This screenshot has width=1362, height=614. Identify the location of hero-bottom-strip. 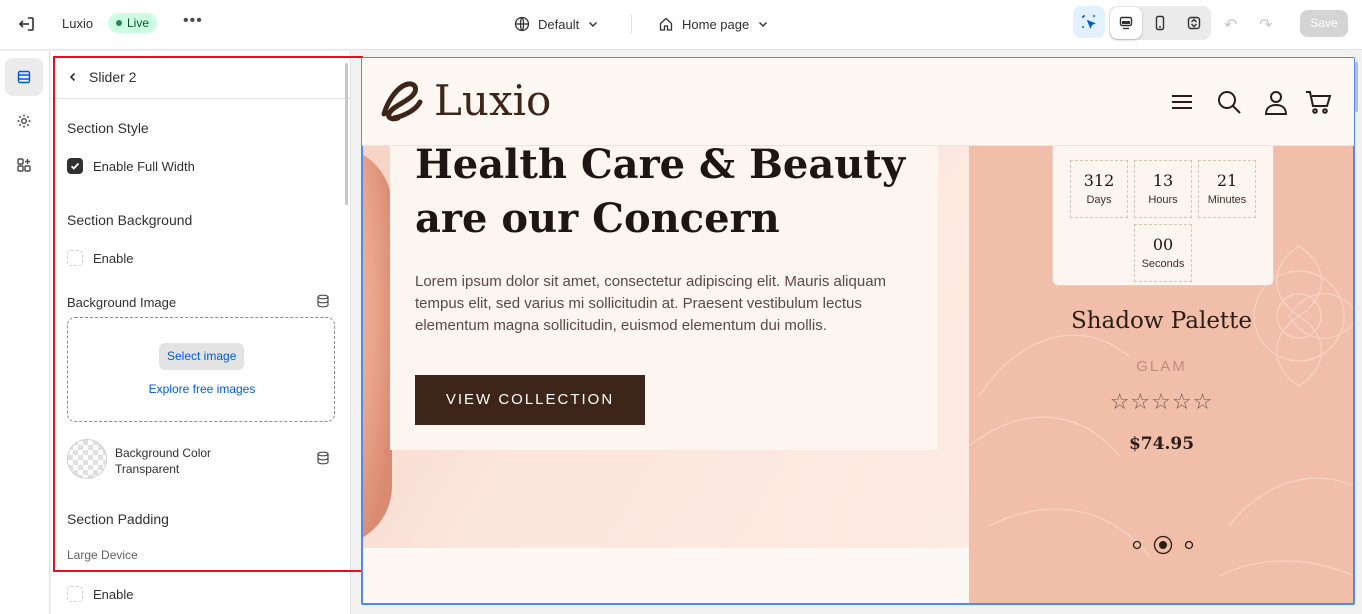
(665, 576).